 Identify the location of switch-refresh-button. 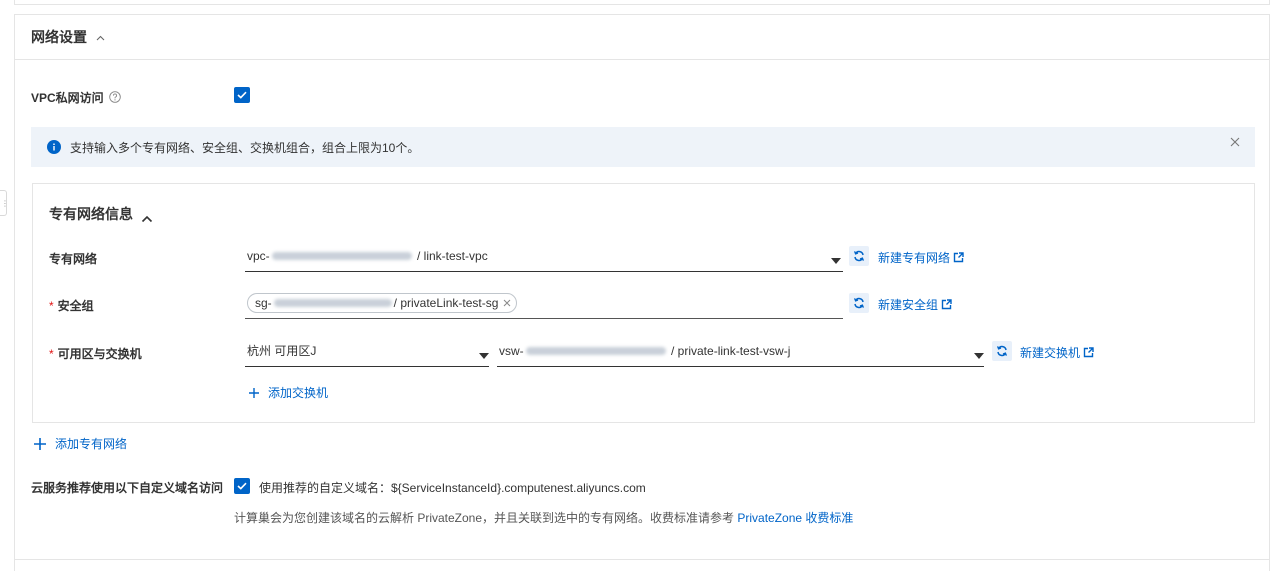
(1002, 351).